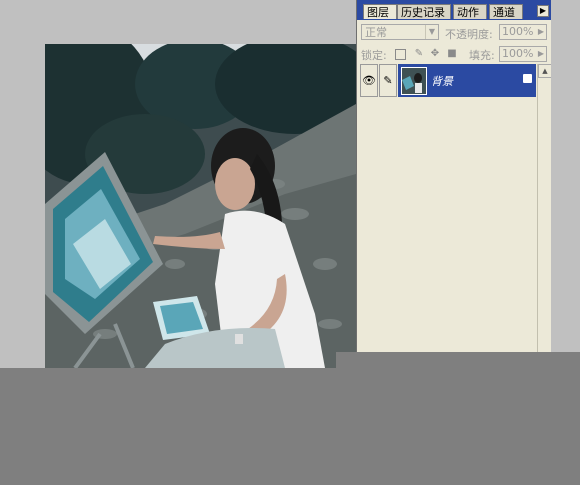  I want to click on tab-actions: 动作, so click(470, 11).